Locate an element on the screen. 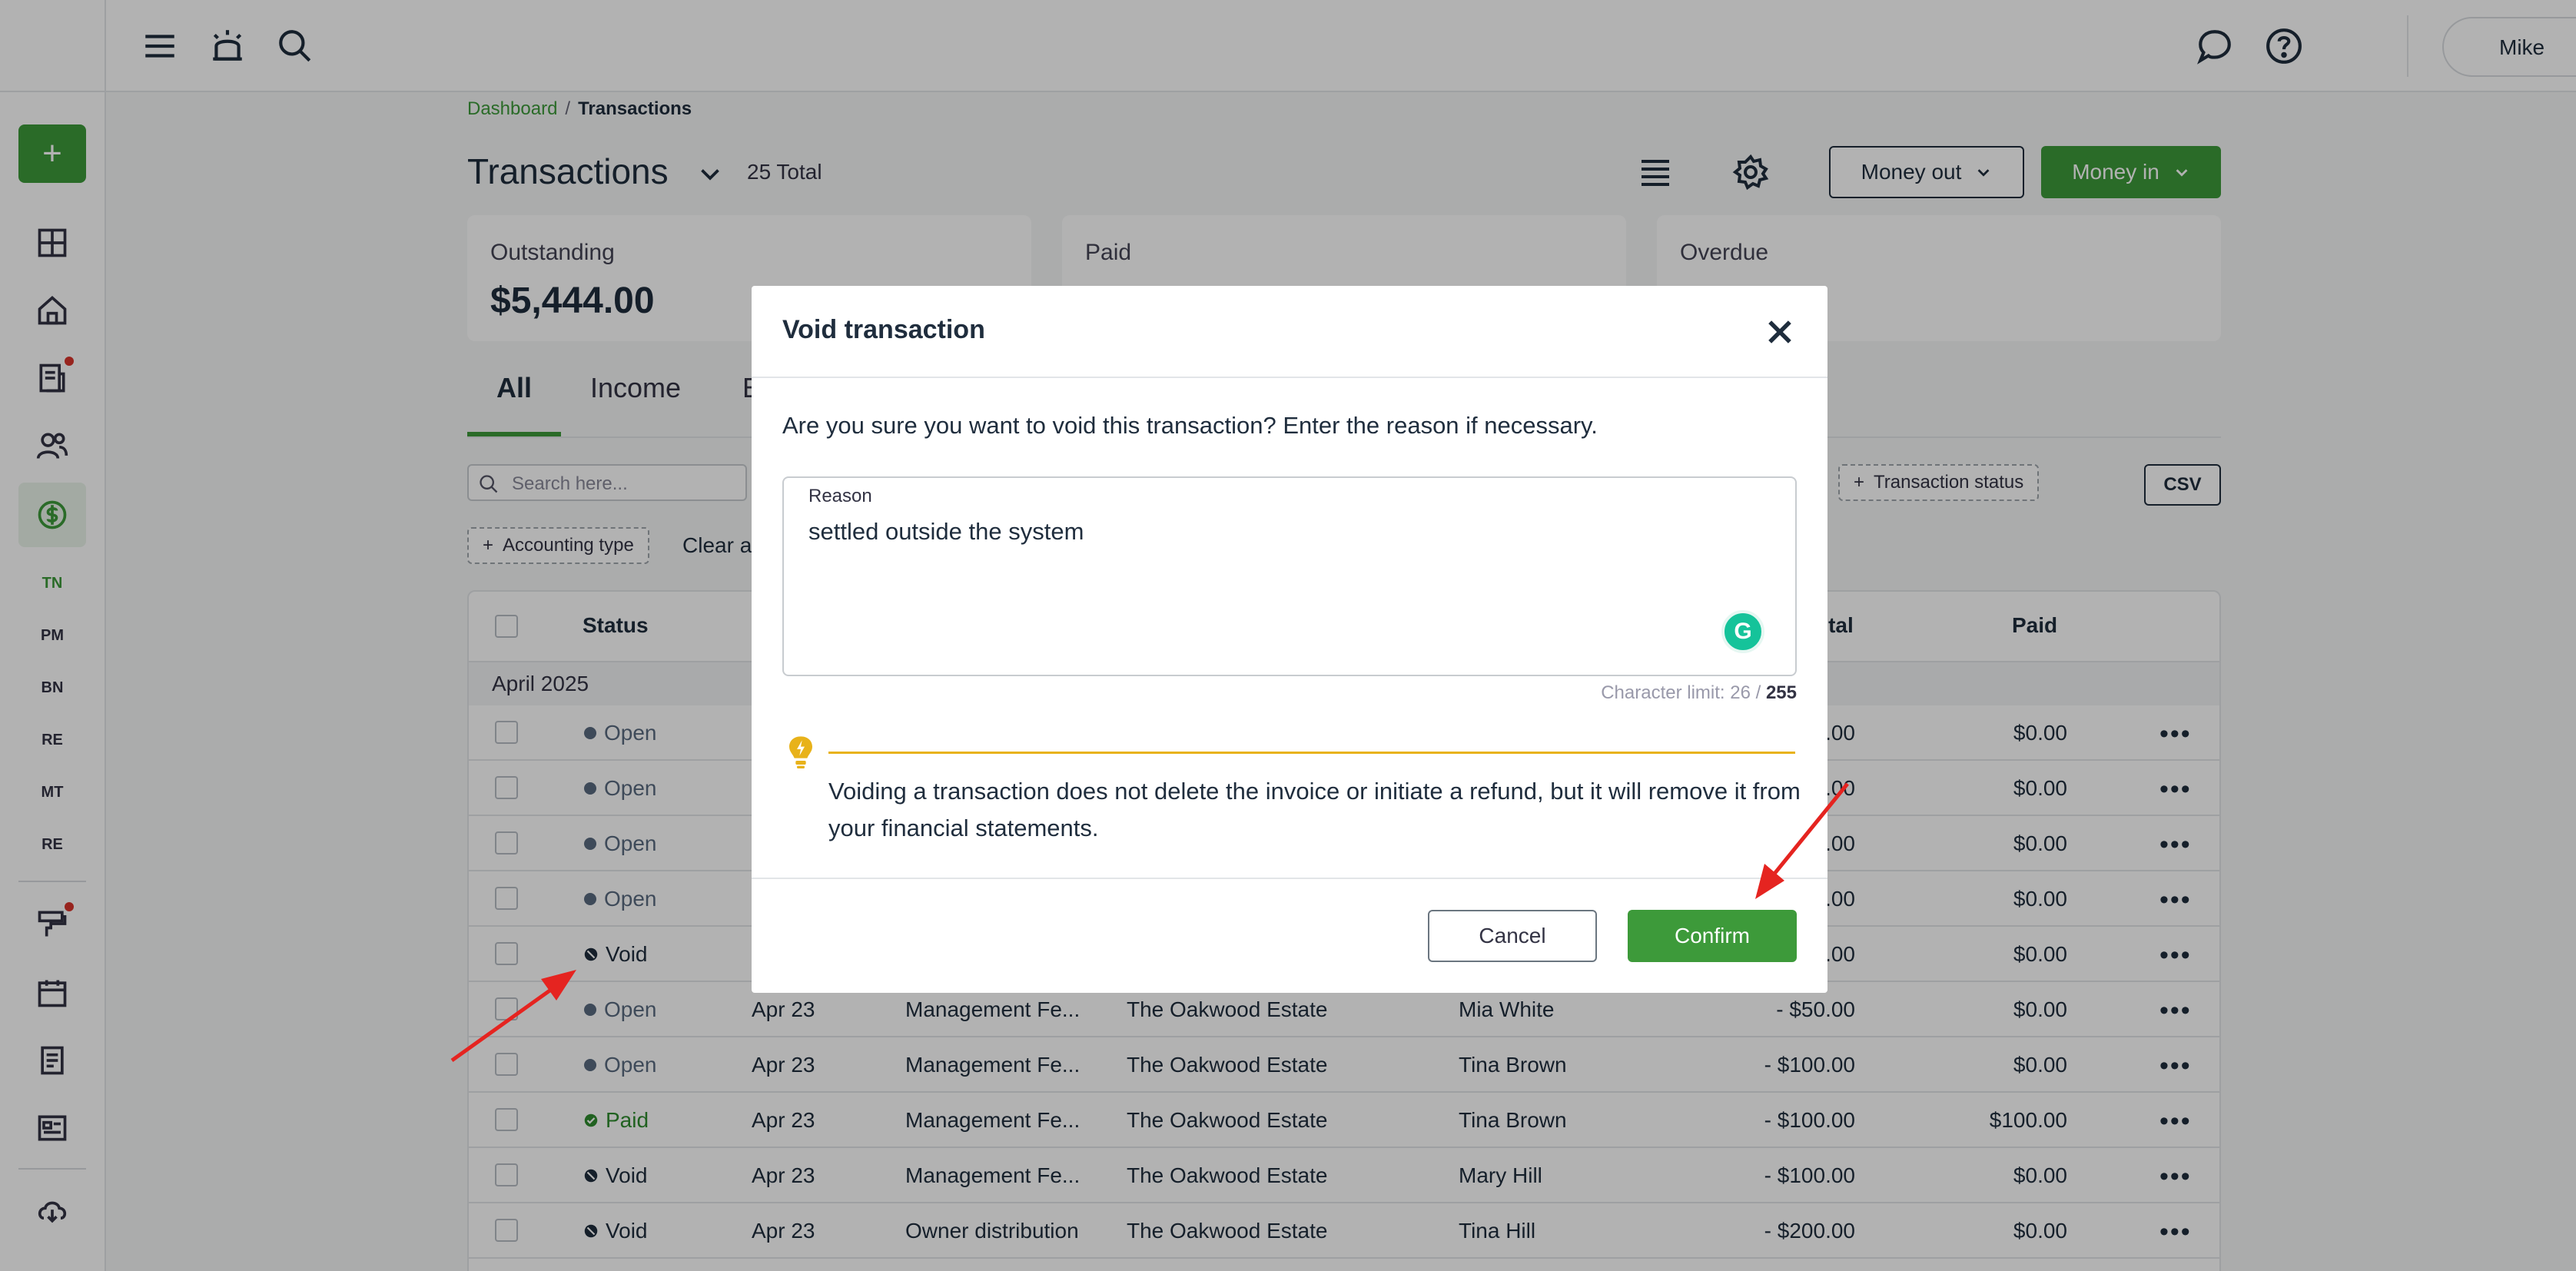 The height and width of the screenshot is (1271, 2576). grammarly-icon: G is located at coordinates (1742, 631).